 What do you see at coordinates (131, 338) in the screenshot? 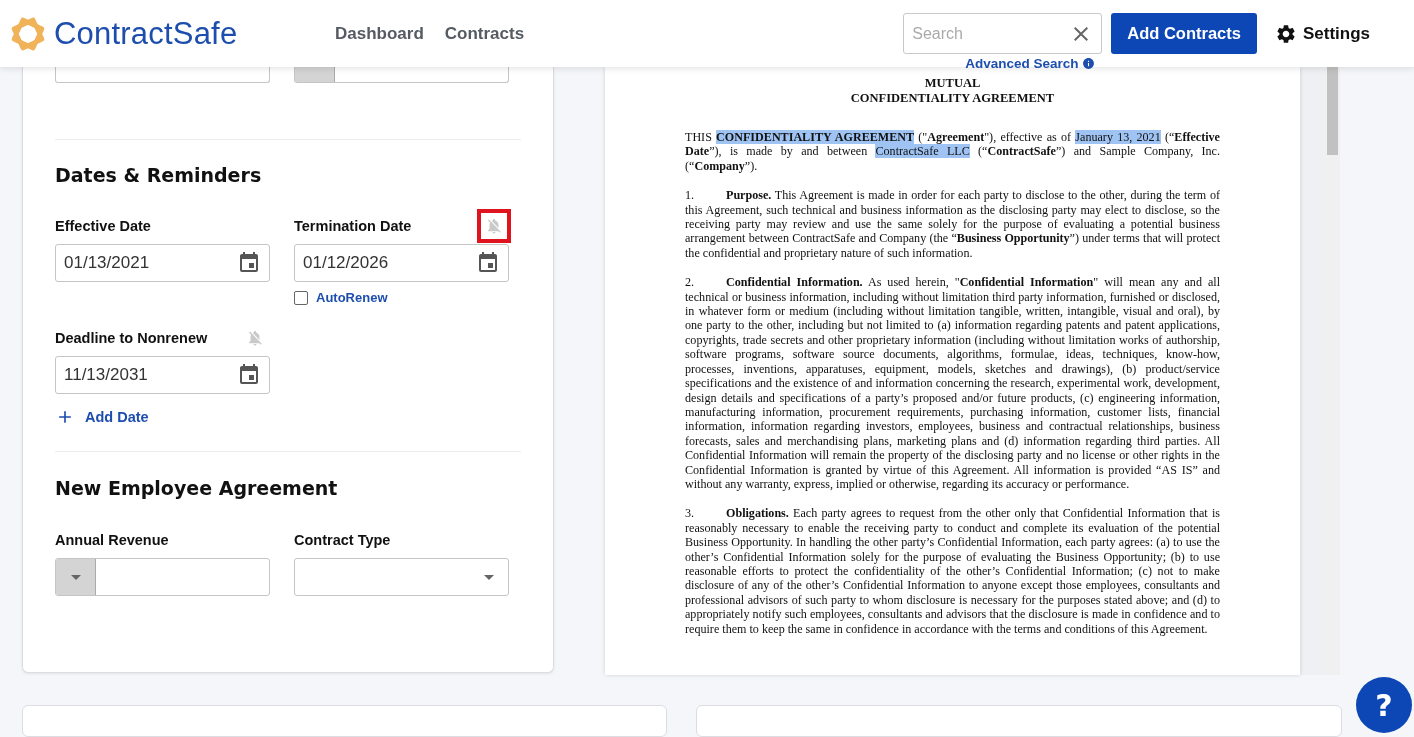
I see `field-label: Deadline to Nonrenew` at bounding box center [131, 338].